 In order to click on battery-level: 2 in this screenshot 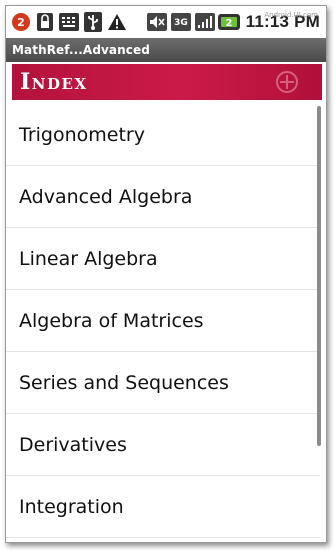, I will do `click(228, 23)`.